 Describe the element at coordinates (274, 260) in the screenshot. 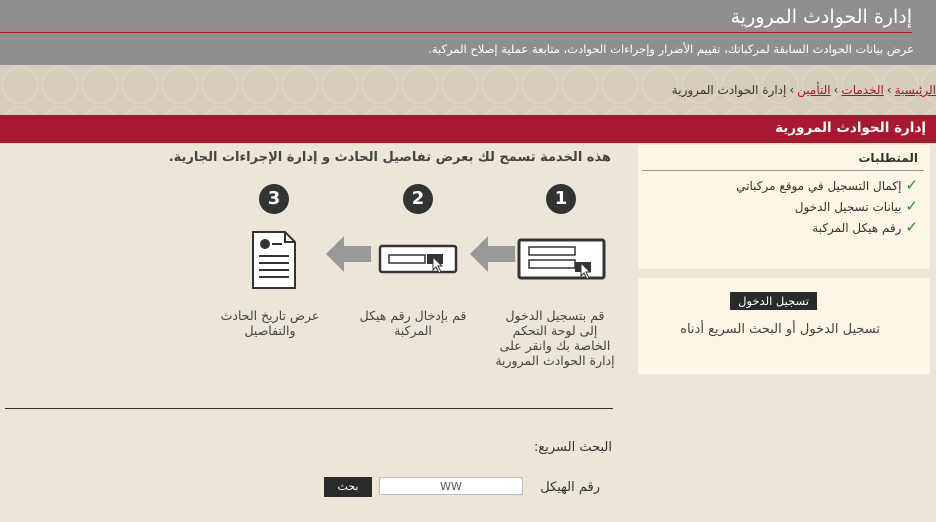

I see `accident-report-document-icon` at that location.